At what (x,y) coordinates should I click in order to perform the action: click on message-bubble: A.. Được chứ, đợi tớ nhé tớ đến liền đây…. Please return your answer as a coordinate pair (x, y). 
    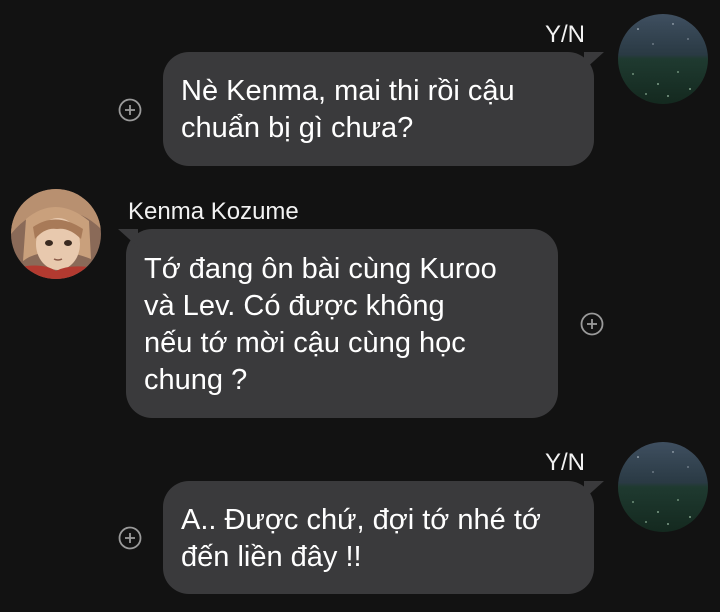
    Looking at the image, I should click on (378, 537).